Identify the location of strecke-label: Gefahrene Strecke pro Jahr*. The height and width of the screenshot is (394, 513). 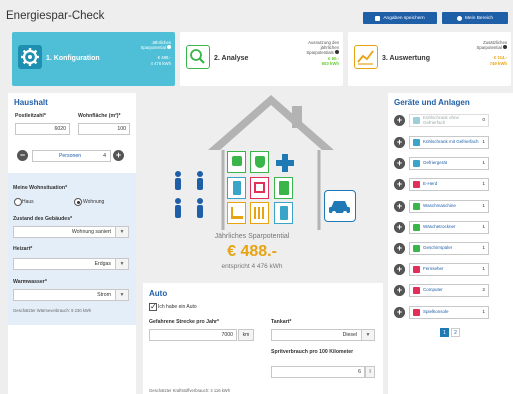
(184, 322).